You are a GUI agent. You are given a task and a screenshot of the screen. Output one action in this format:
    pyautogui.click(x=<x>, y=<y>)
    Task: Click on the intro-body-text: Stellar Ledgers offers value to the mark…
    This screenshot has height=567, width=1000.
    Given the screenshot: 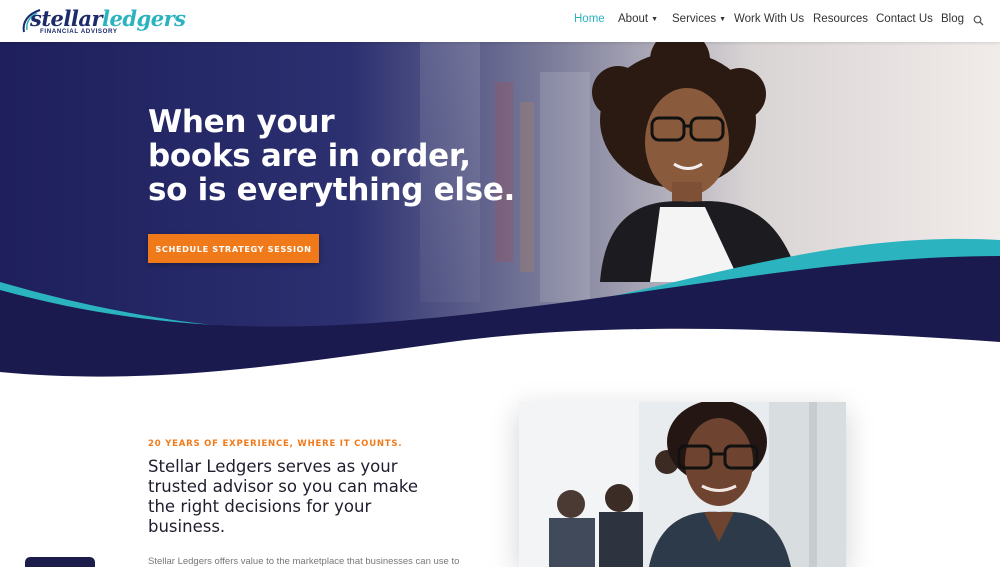 What is the action you would take?
    pyautogui.click(x=304, y=561)
    